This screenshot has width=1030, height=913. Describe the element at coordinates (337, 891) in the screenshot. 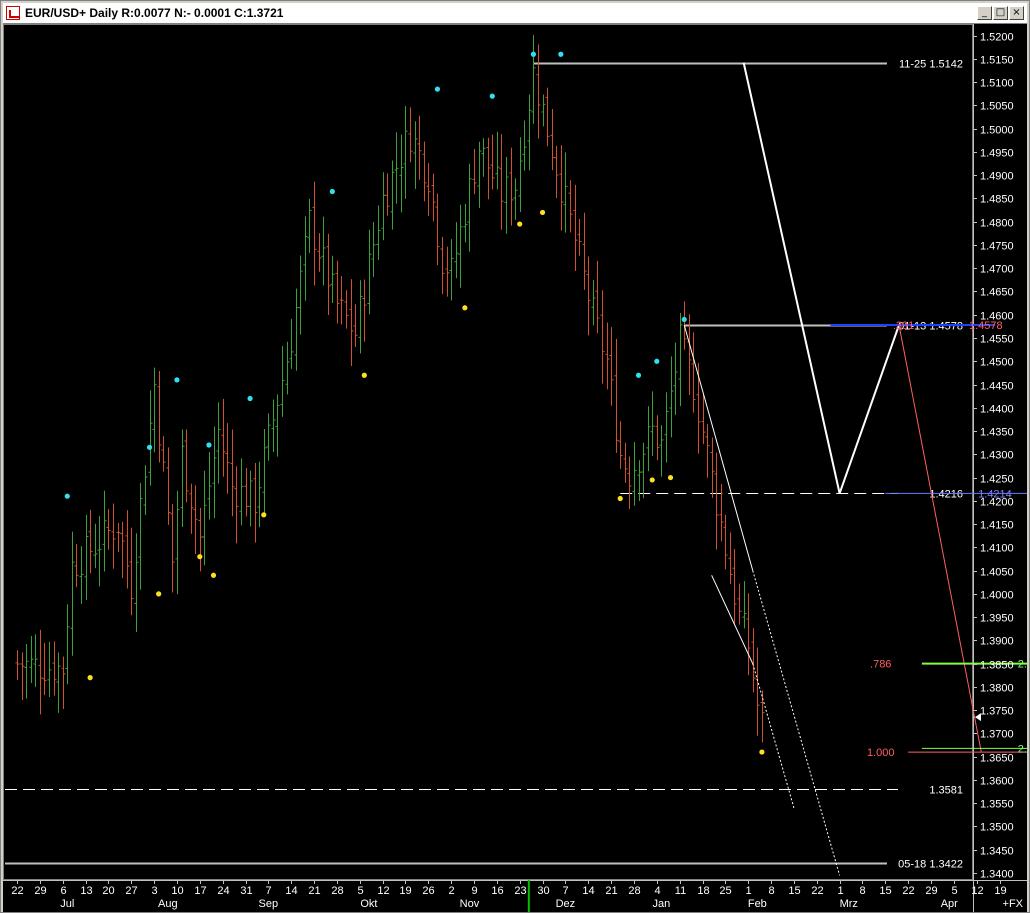

I see `x-tick-label: 28` at that location.